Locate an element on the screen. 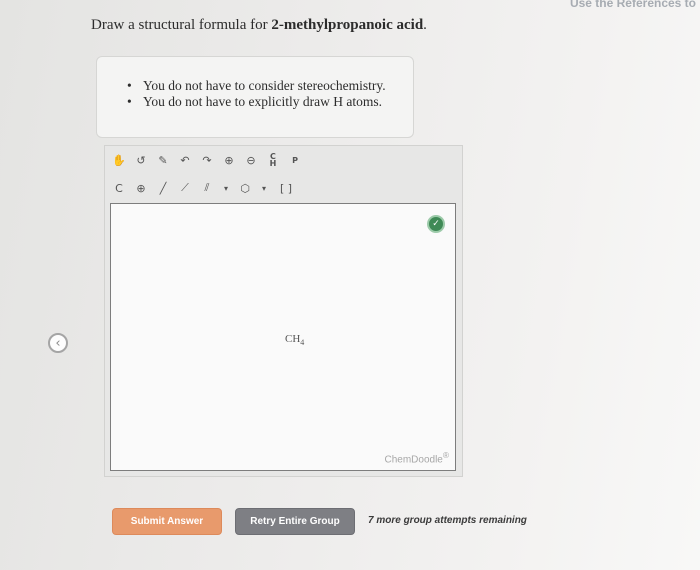 The image size is (700, 570). ring-icon: ⬡ is located at coordinates (245, 188).